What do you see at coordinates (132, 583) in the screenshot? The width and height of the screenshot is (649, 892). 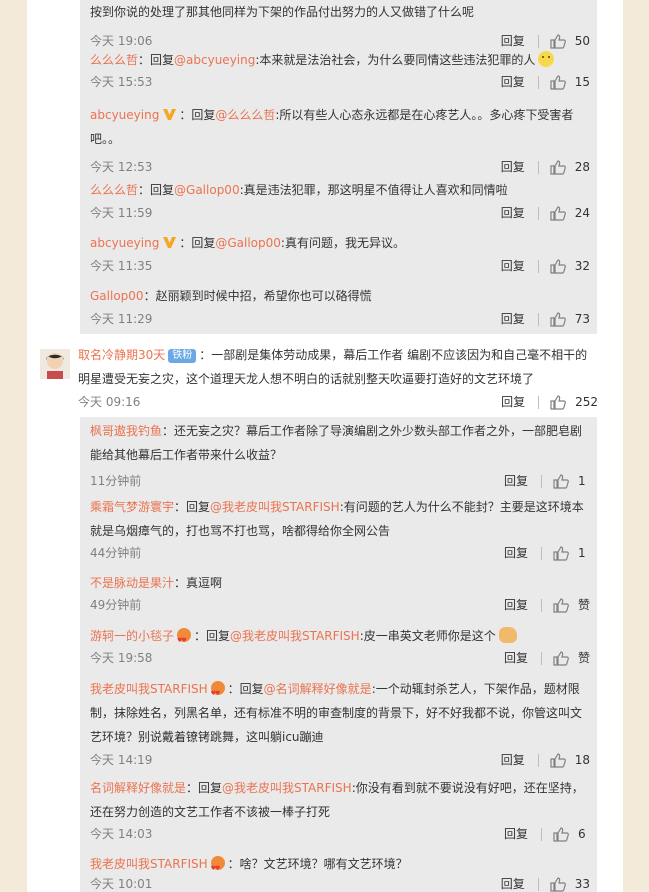 I see `comment-username: 不是脉动是果汁` at bounding box center [132, 583].